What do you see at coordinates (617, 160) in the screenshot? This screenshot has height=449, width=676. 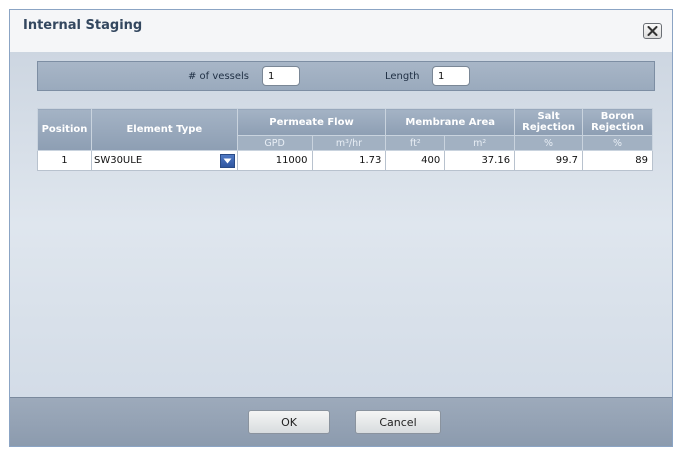 I see `boron-rejection-cell: 89` at bounding box center [617, 160].